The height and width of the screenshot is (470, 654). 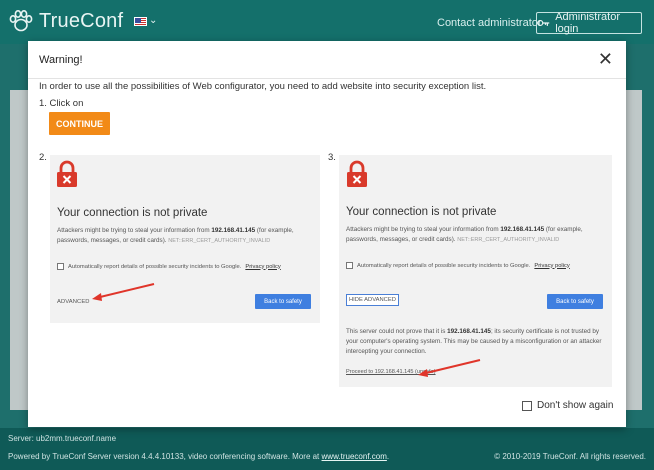 What do you see at coordinates (543, 23) in the screenshot?
I see `key-icon` at bounding box center [543, 23].